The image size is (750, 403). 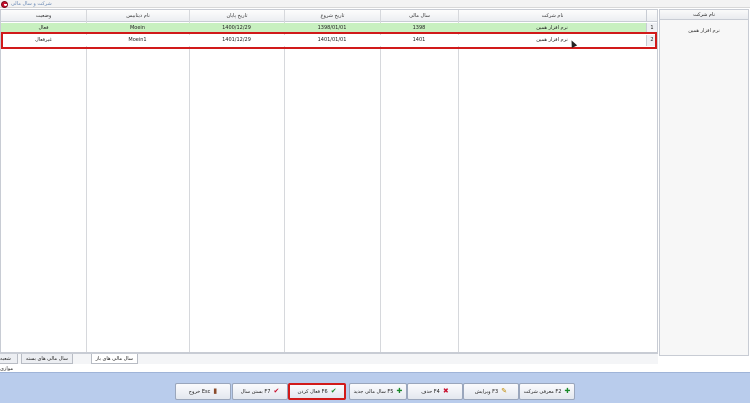 What do you see at coordinates (312, 391) in the screenshot?
I see `button-label: فعال کردن F6` at bounding box center [312, 391].